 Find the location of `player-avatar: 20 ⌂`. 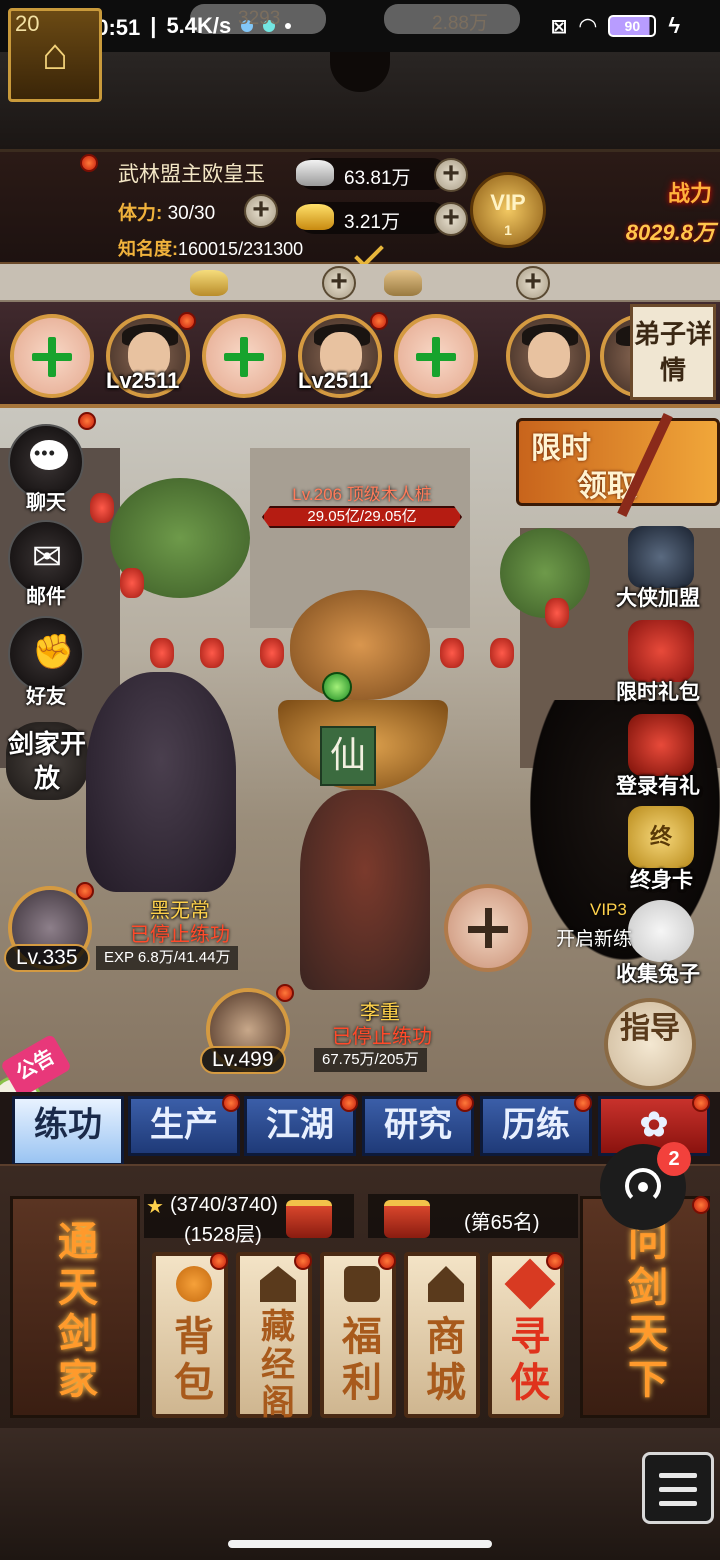

player-avatar: 20 ⌂ is located at coordinates (55, 55).